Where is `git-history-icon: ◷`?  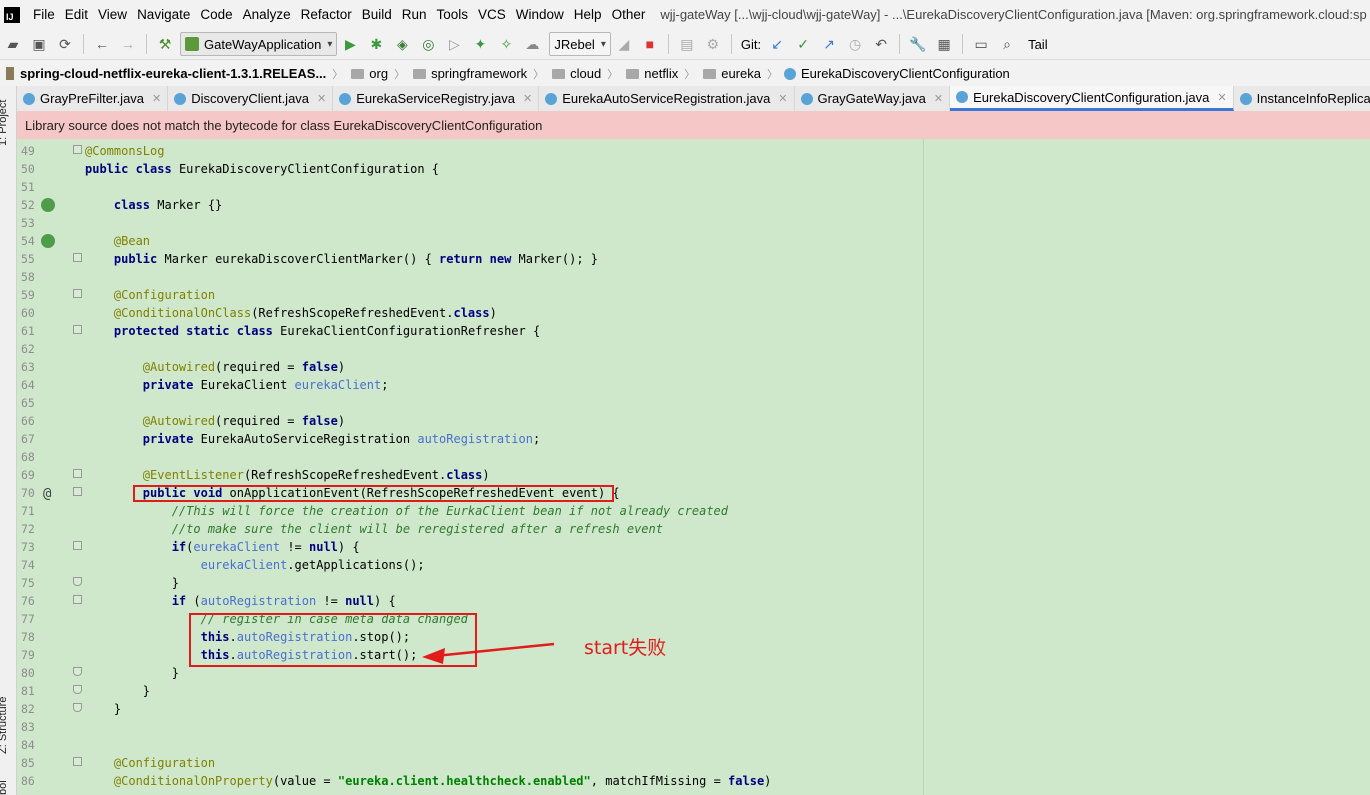
git-history-icon: ◷ is located at coordinates (855, 44).